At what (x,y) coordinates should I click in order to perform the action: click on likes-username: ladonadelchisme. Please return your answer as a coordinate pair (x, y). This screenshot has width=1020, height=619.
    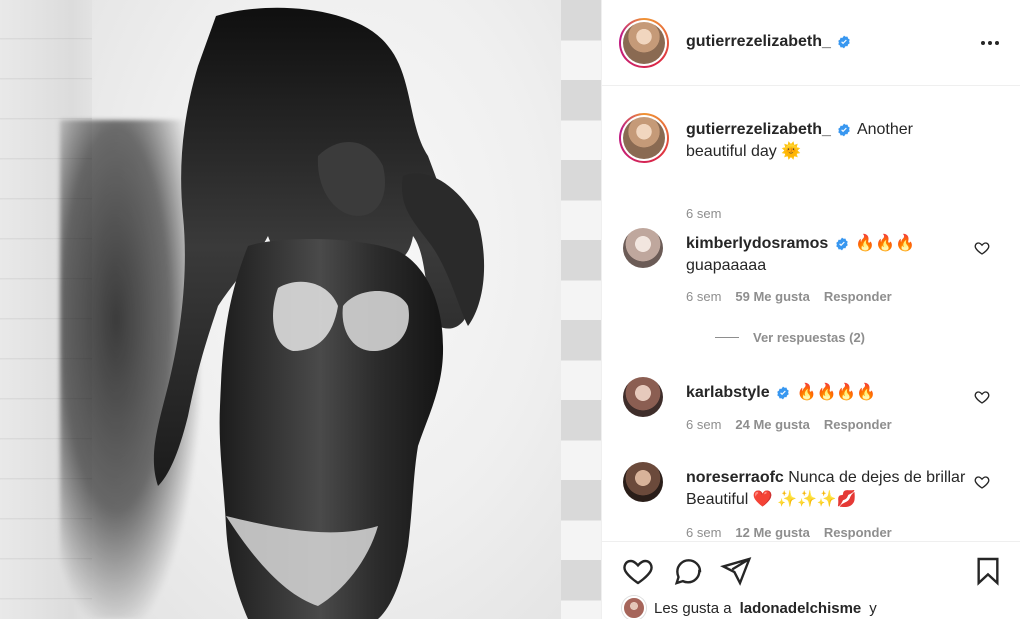
    Looking at the image, I should click on (801, 608).